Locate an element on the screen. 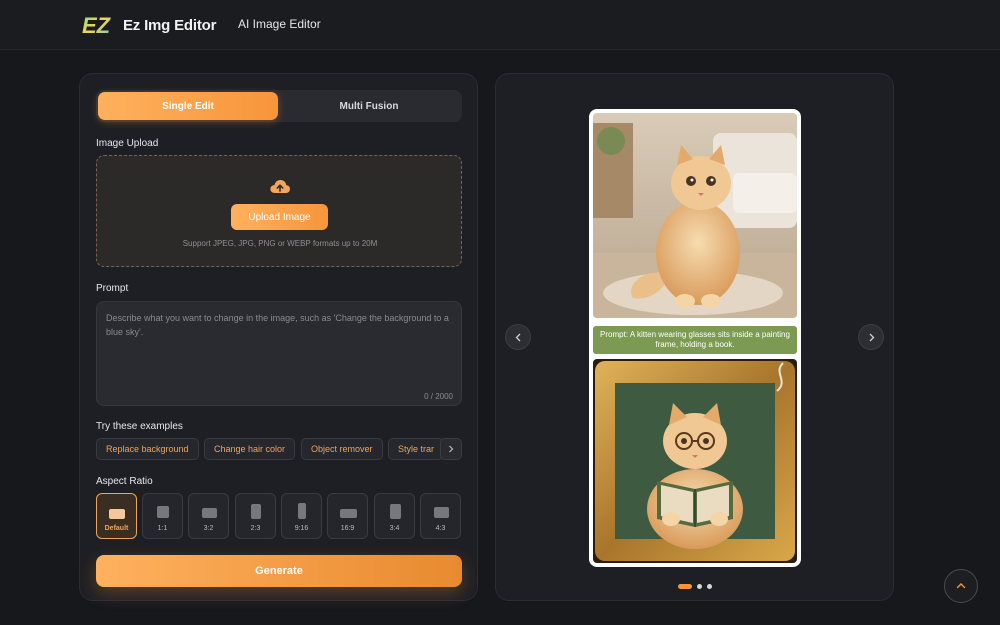 Image resolution: width=1000 pixels, height=625 pixels. ratio-label: 9:16 is located at coordinates (301, 528).